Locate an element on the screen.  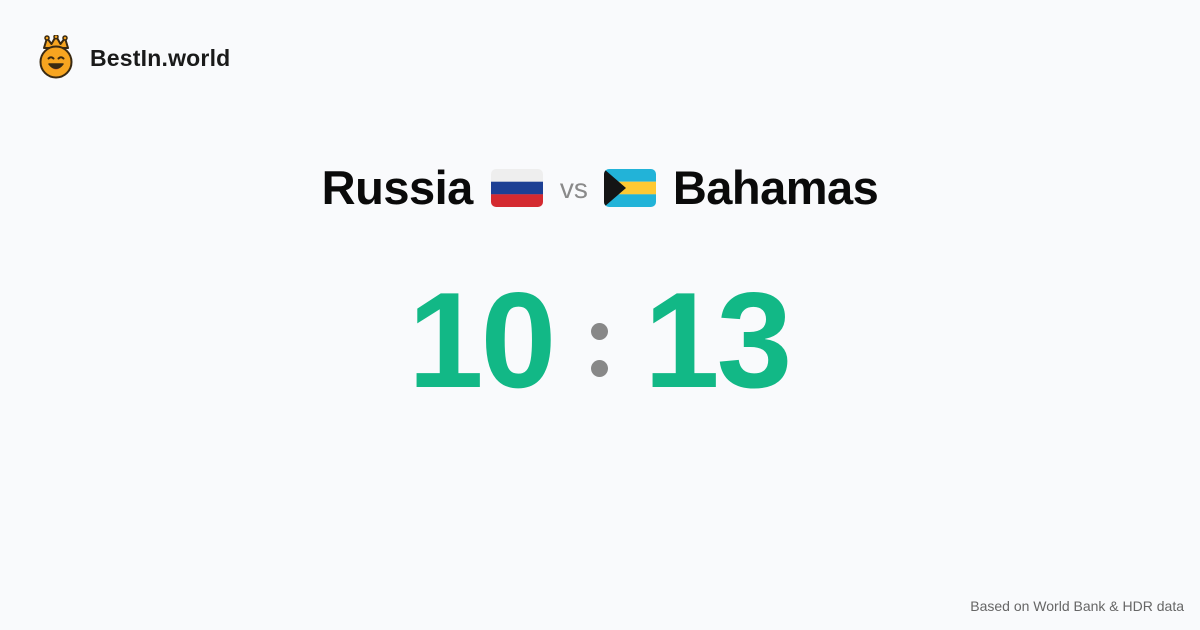
data-source-note: Based on World Bank & HDR data is located at coordinates (1077, 606).